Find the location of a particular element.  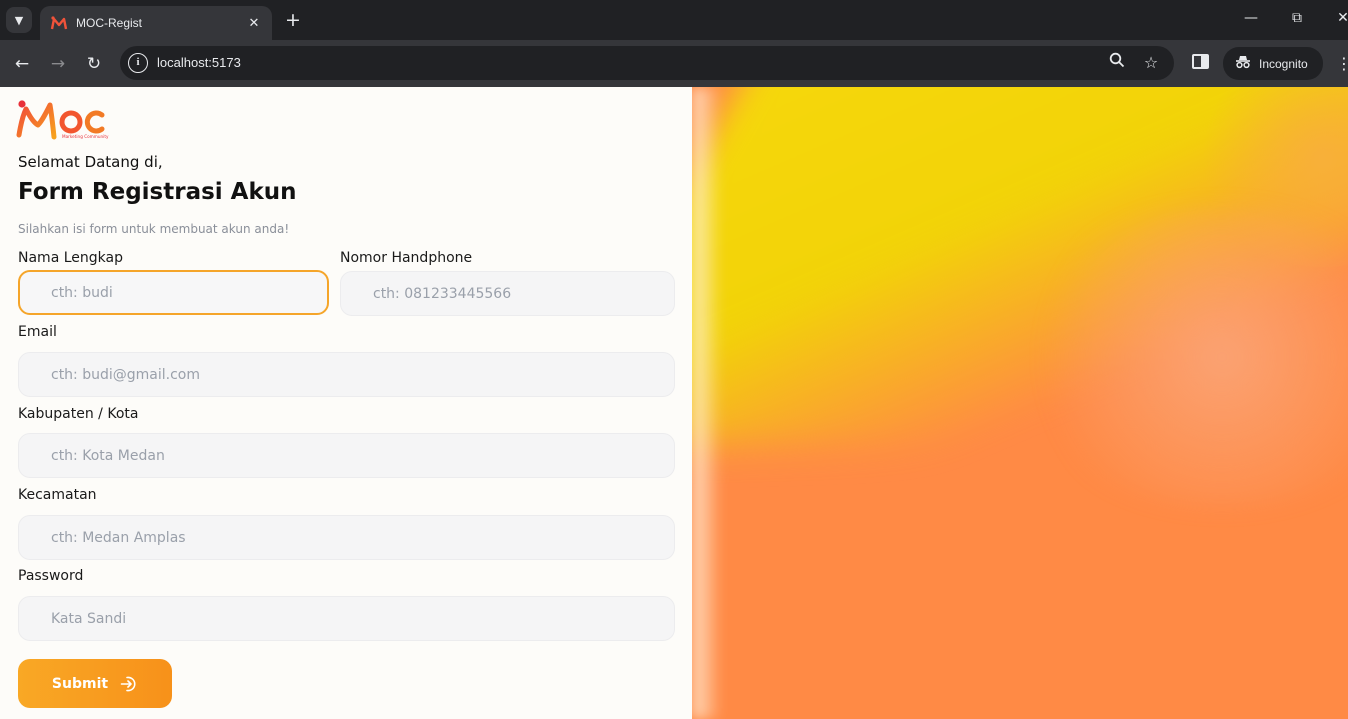

zoom-magnifier-icon is located at coordinates (1117, 63).